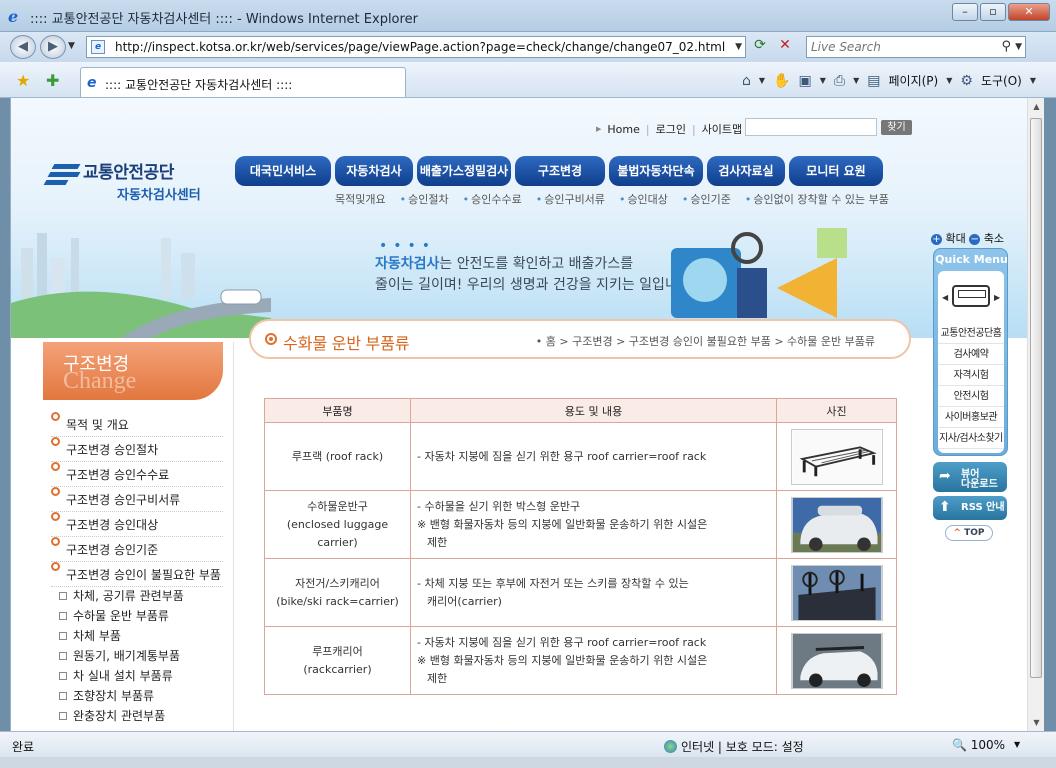 The width and height of the screenshot is (1056, 768). I want to click on quick-kotsa-home: 교통안전공단홈, so click(971, 333).